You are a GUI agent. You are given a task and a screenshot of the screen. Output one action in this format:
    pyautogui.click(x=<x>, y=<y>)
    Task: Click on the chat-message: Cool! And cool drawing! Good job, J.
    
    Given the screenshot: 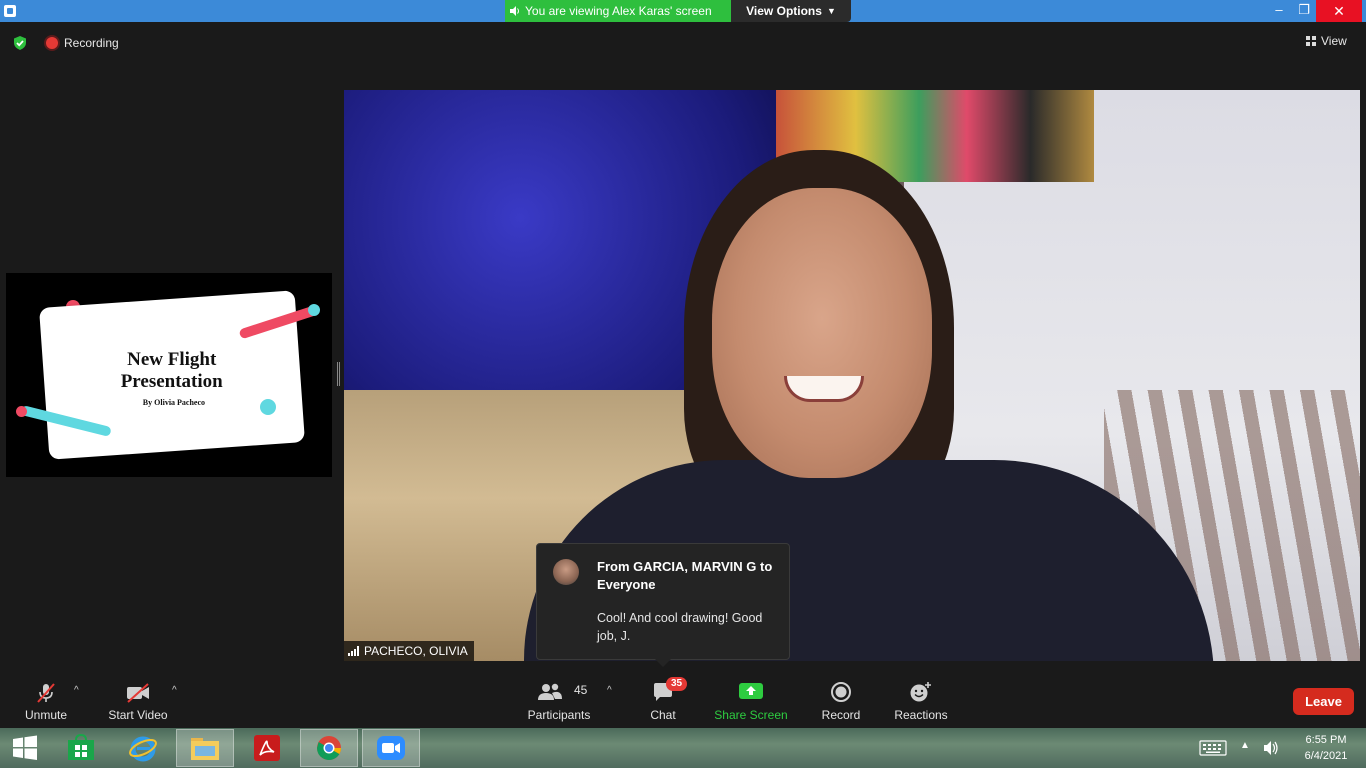 What is the action you would take?
    pyautogui.click(x=680, y=627)
    